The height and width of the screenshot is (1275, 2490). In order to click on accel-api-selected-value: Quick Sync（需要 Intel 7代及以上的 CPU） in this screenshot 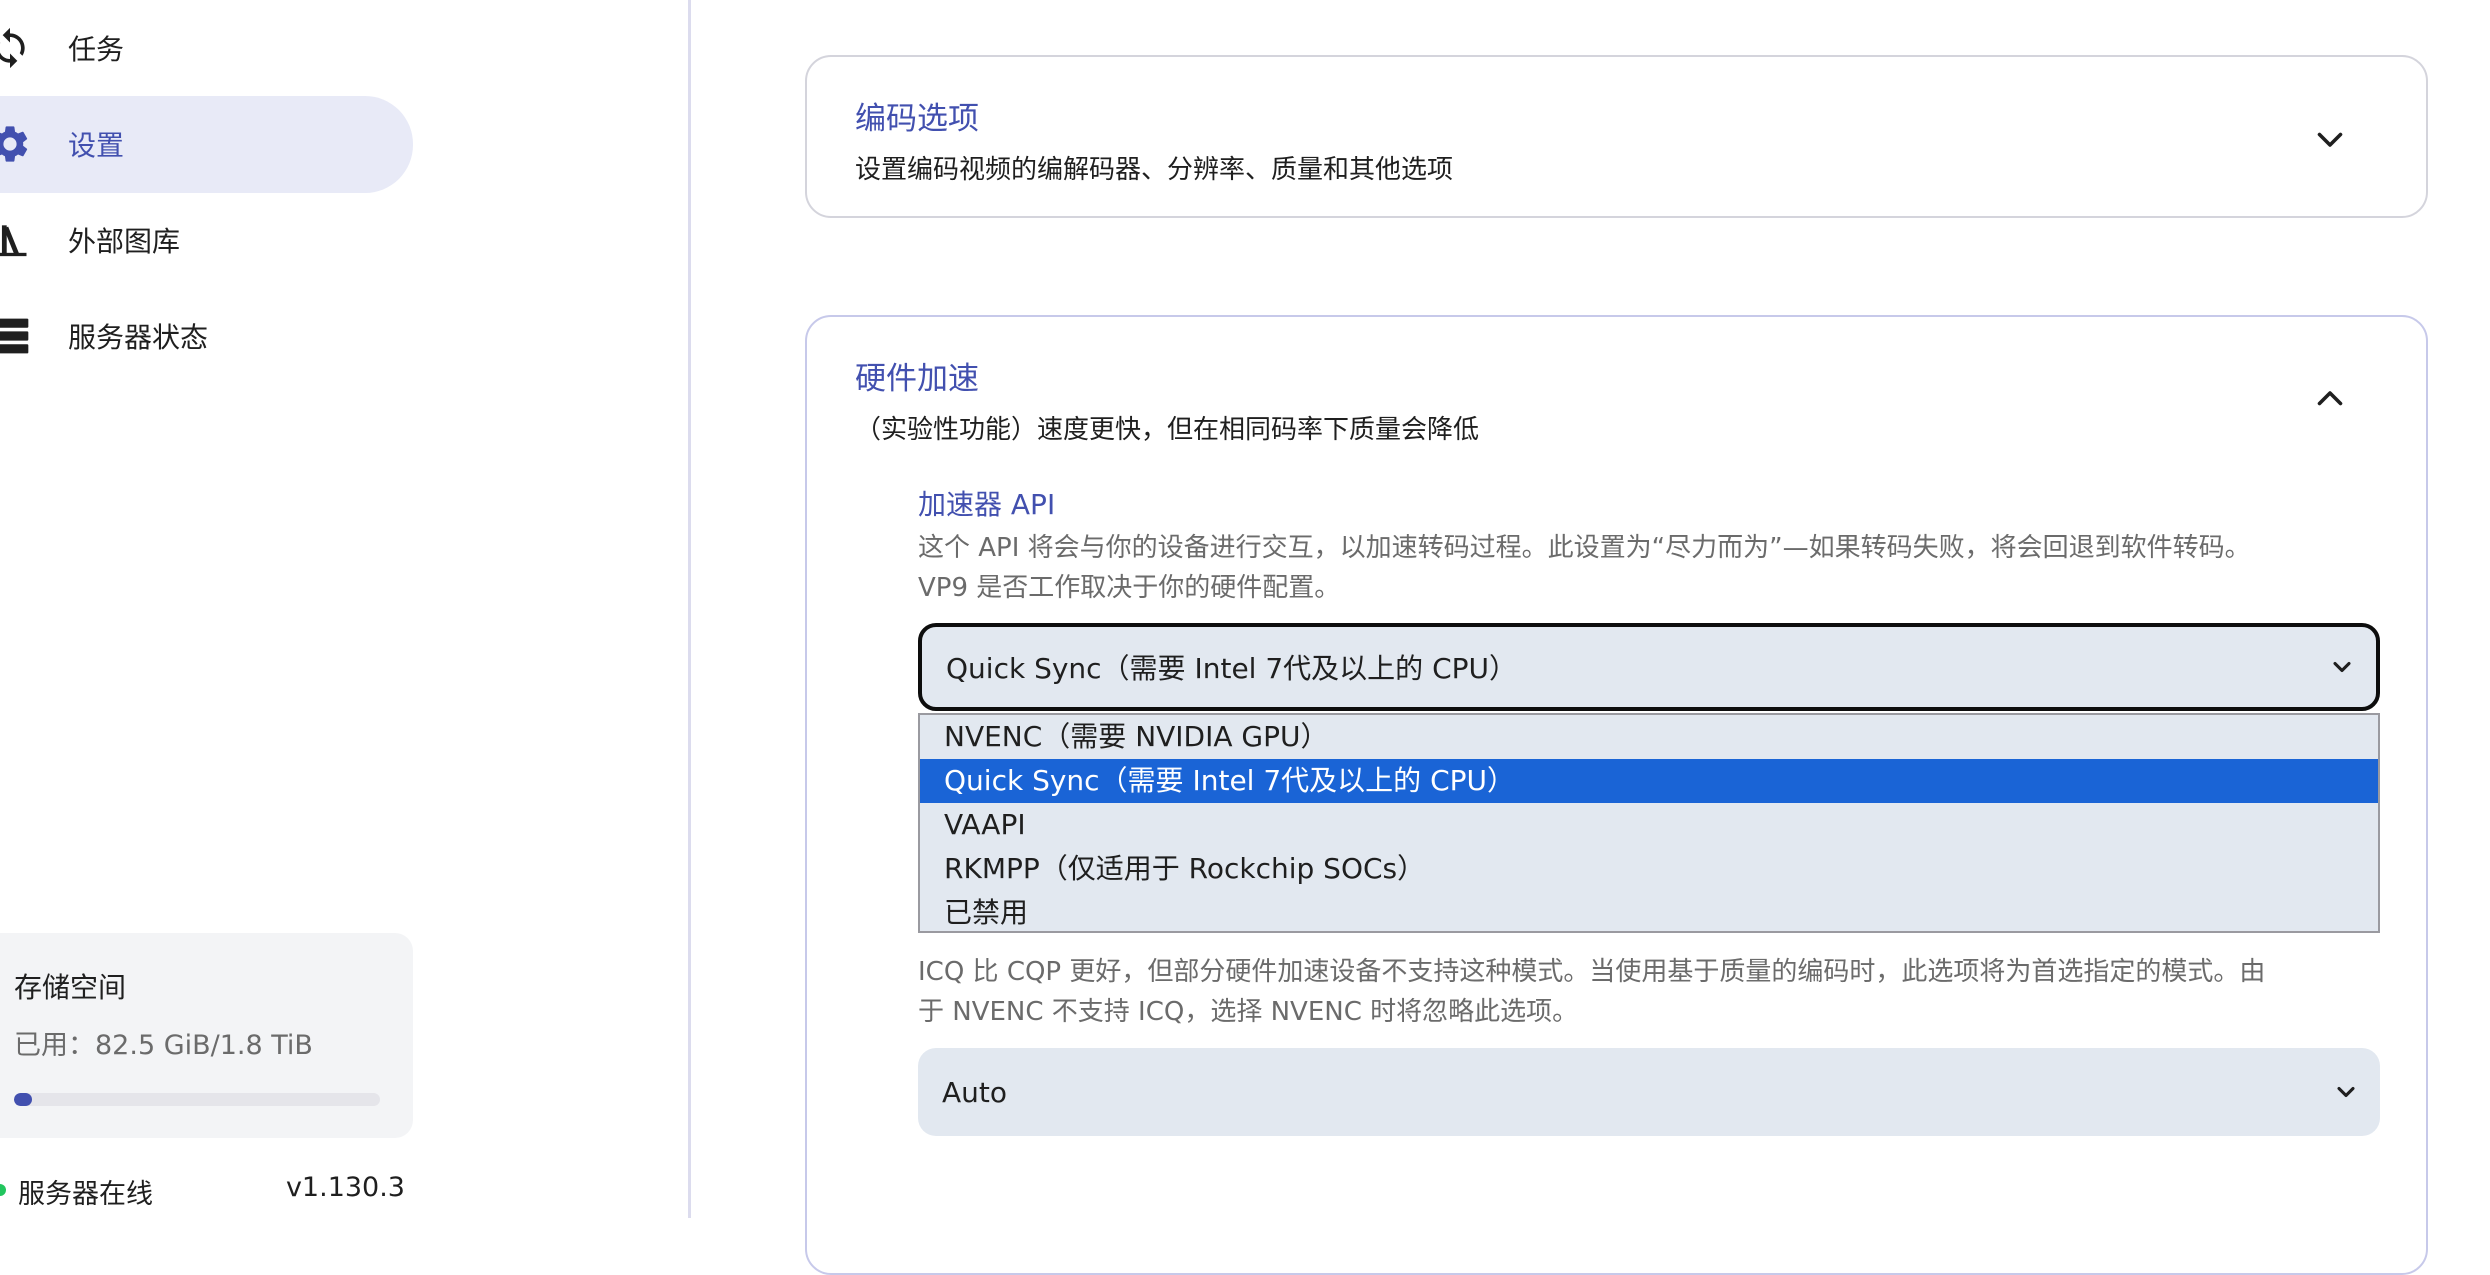, I will do `click(1231, 668)`.